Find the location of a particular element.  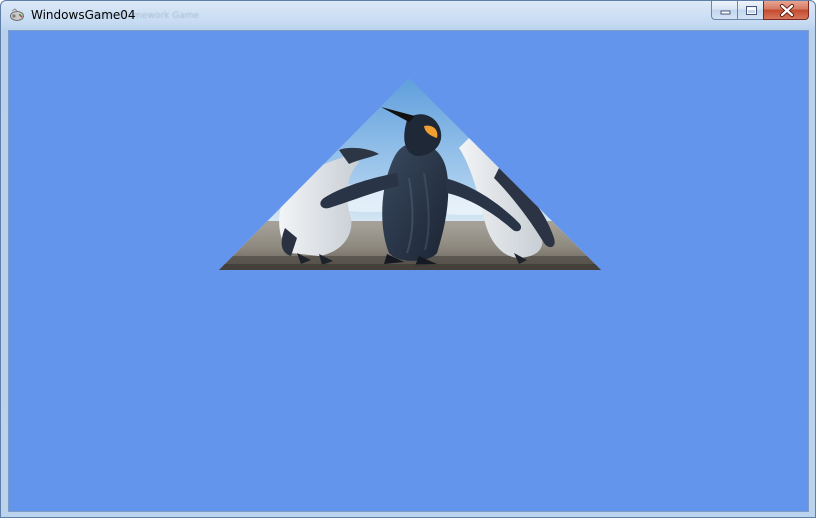

minimize-icon is located at coordinates (725, 12).